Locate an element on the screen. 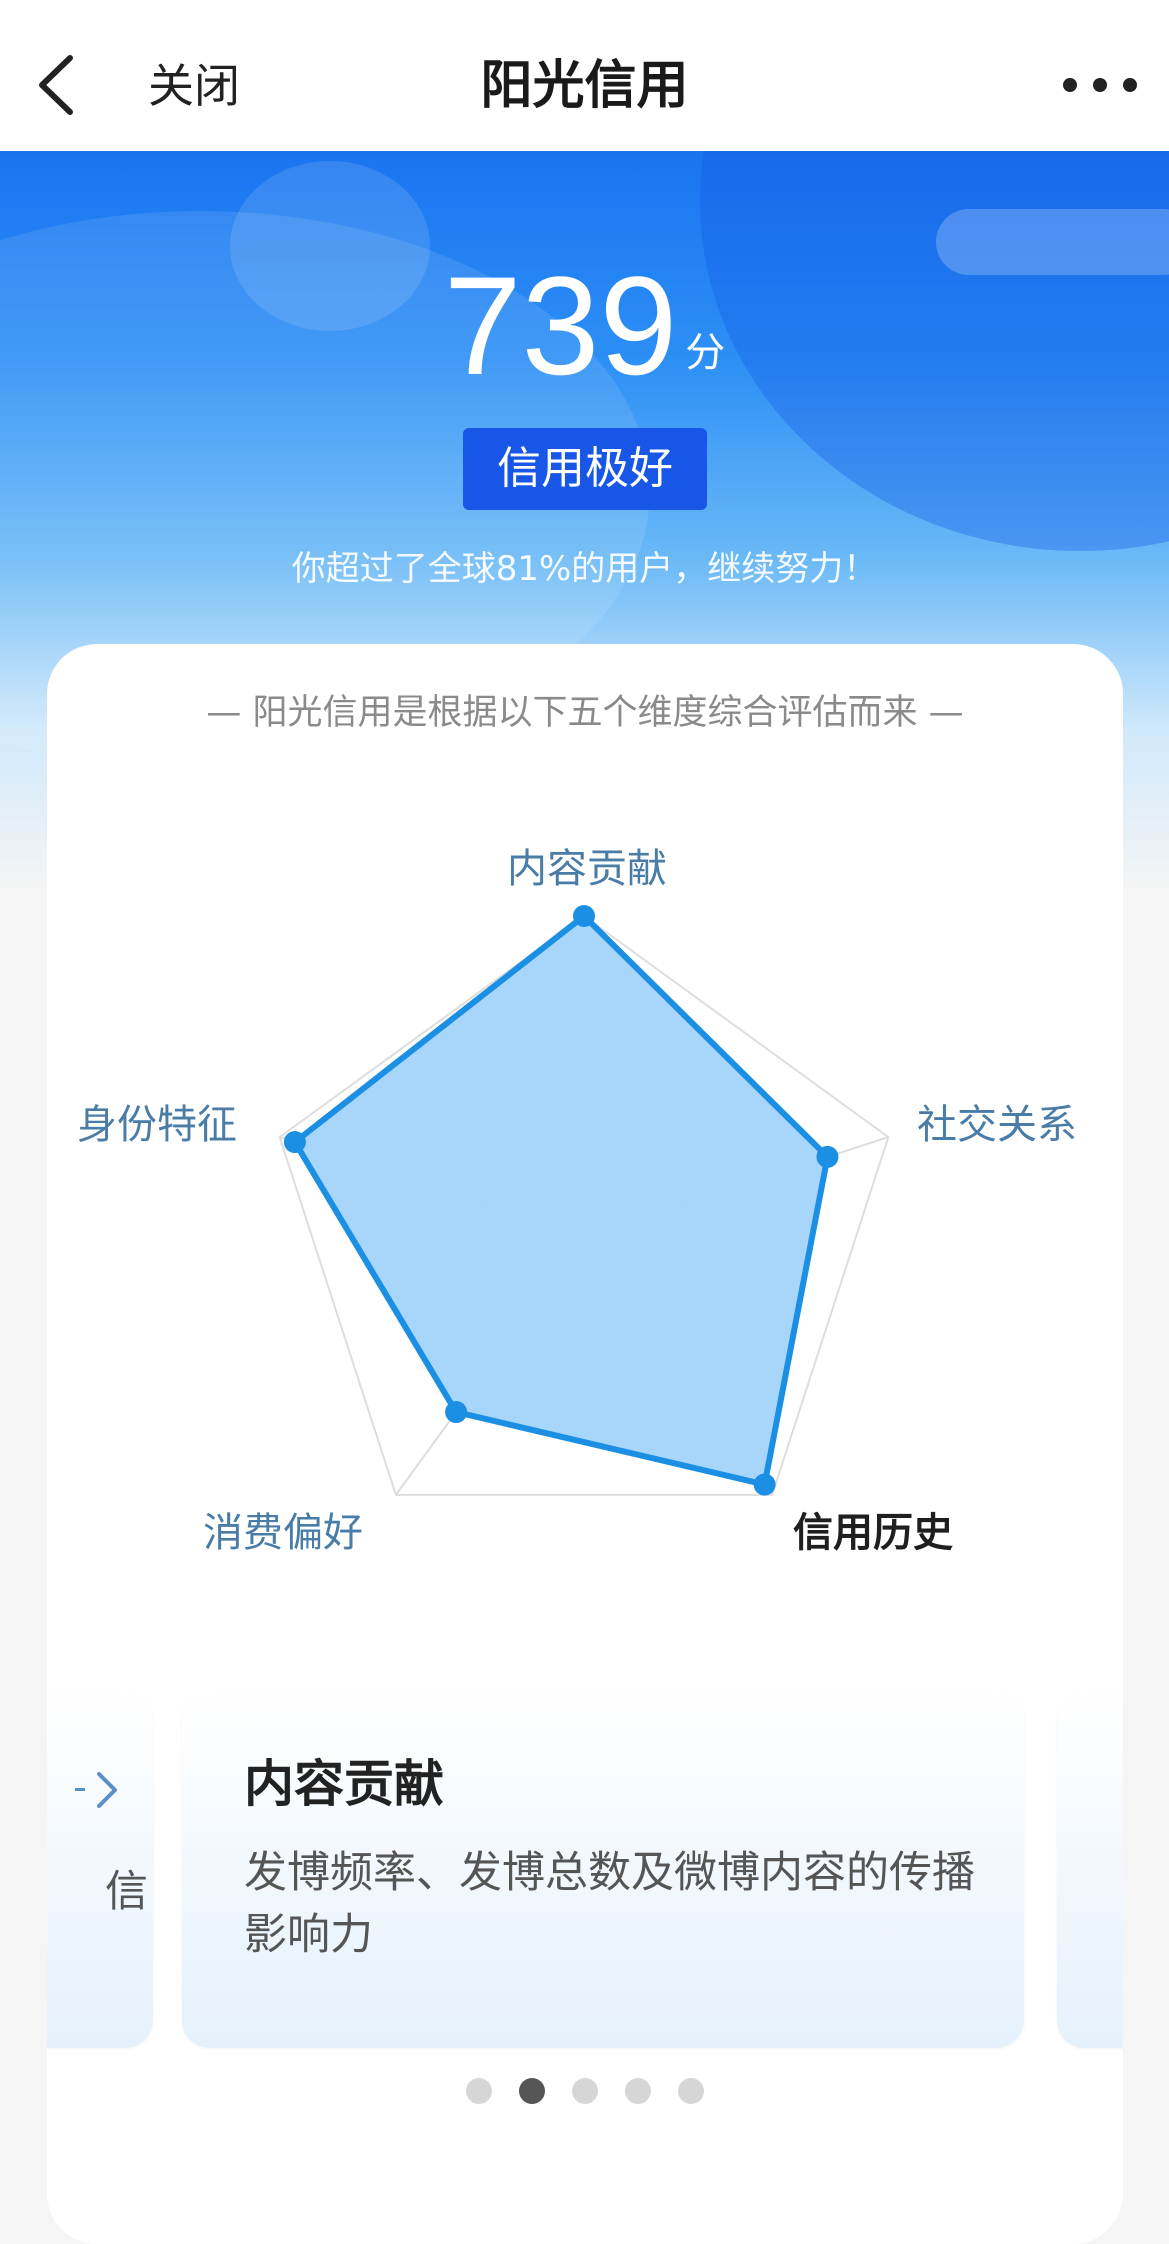 The height and width of the screenshot is (2244, 1169). axis-label-credit-history: 信用历史 is located at coordinates (873, 1533).